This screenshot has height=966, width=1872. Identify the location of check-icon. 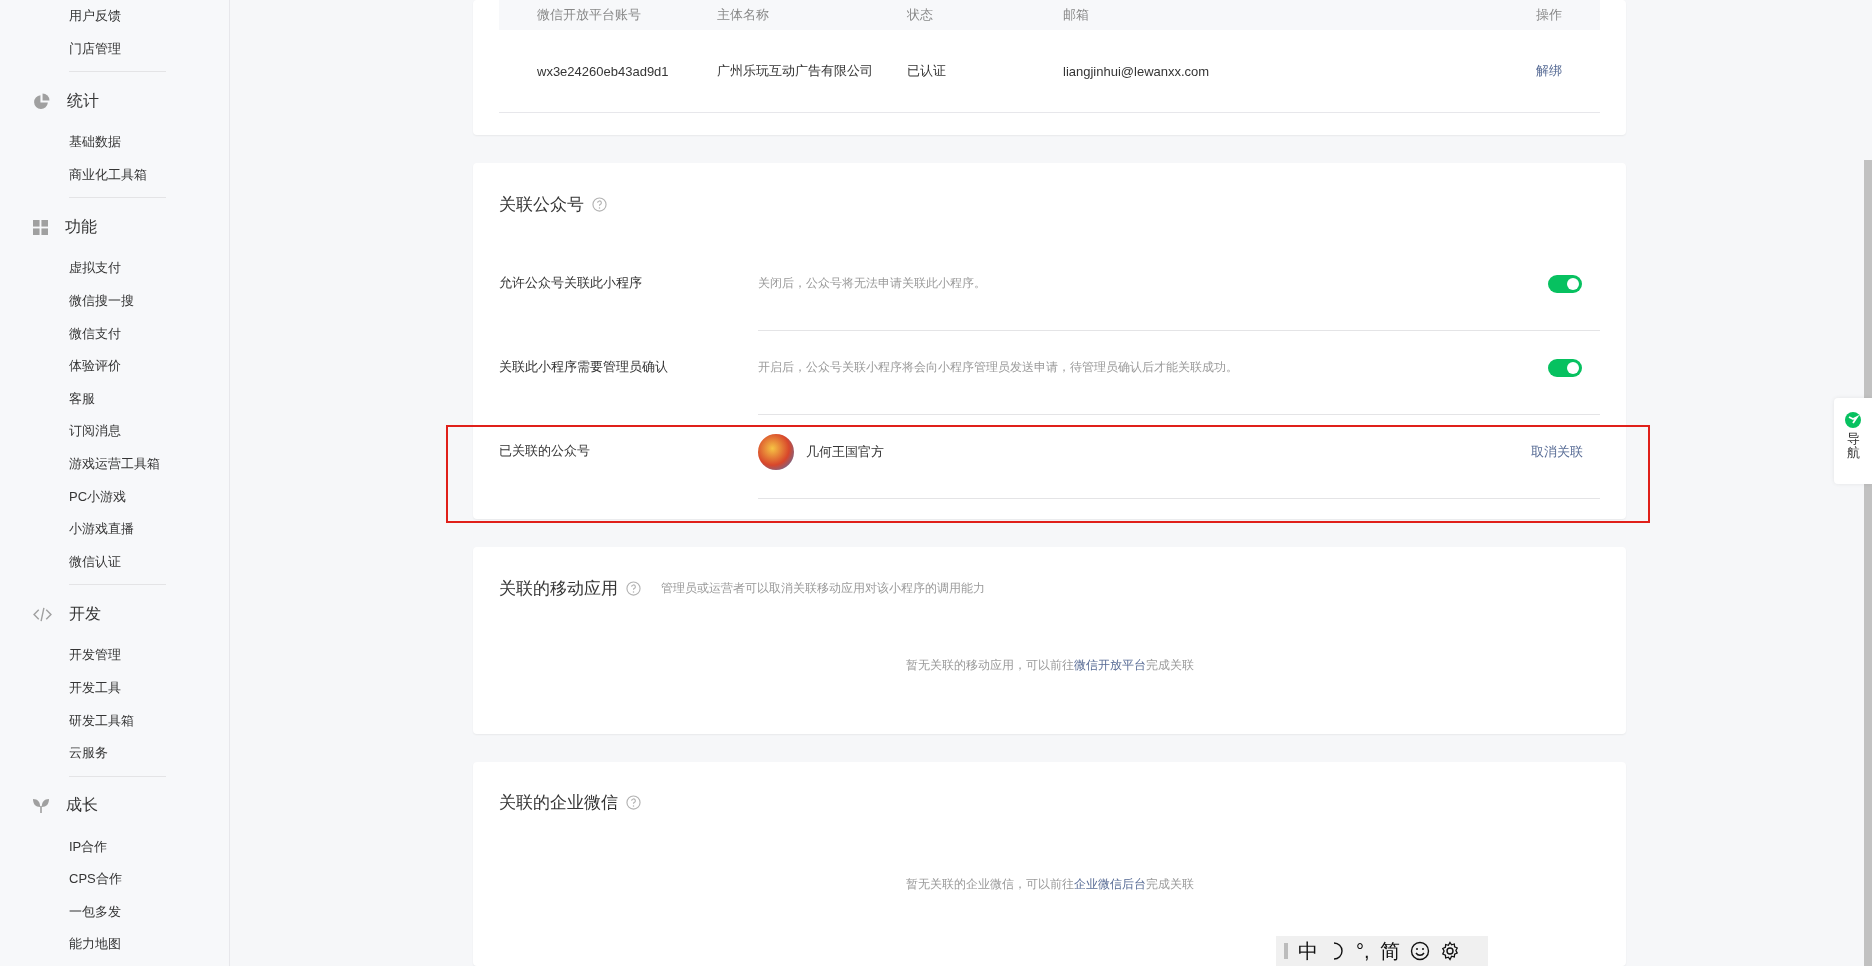
(1853, 420).